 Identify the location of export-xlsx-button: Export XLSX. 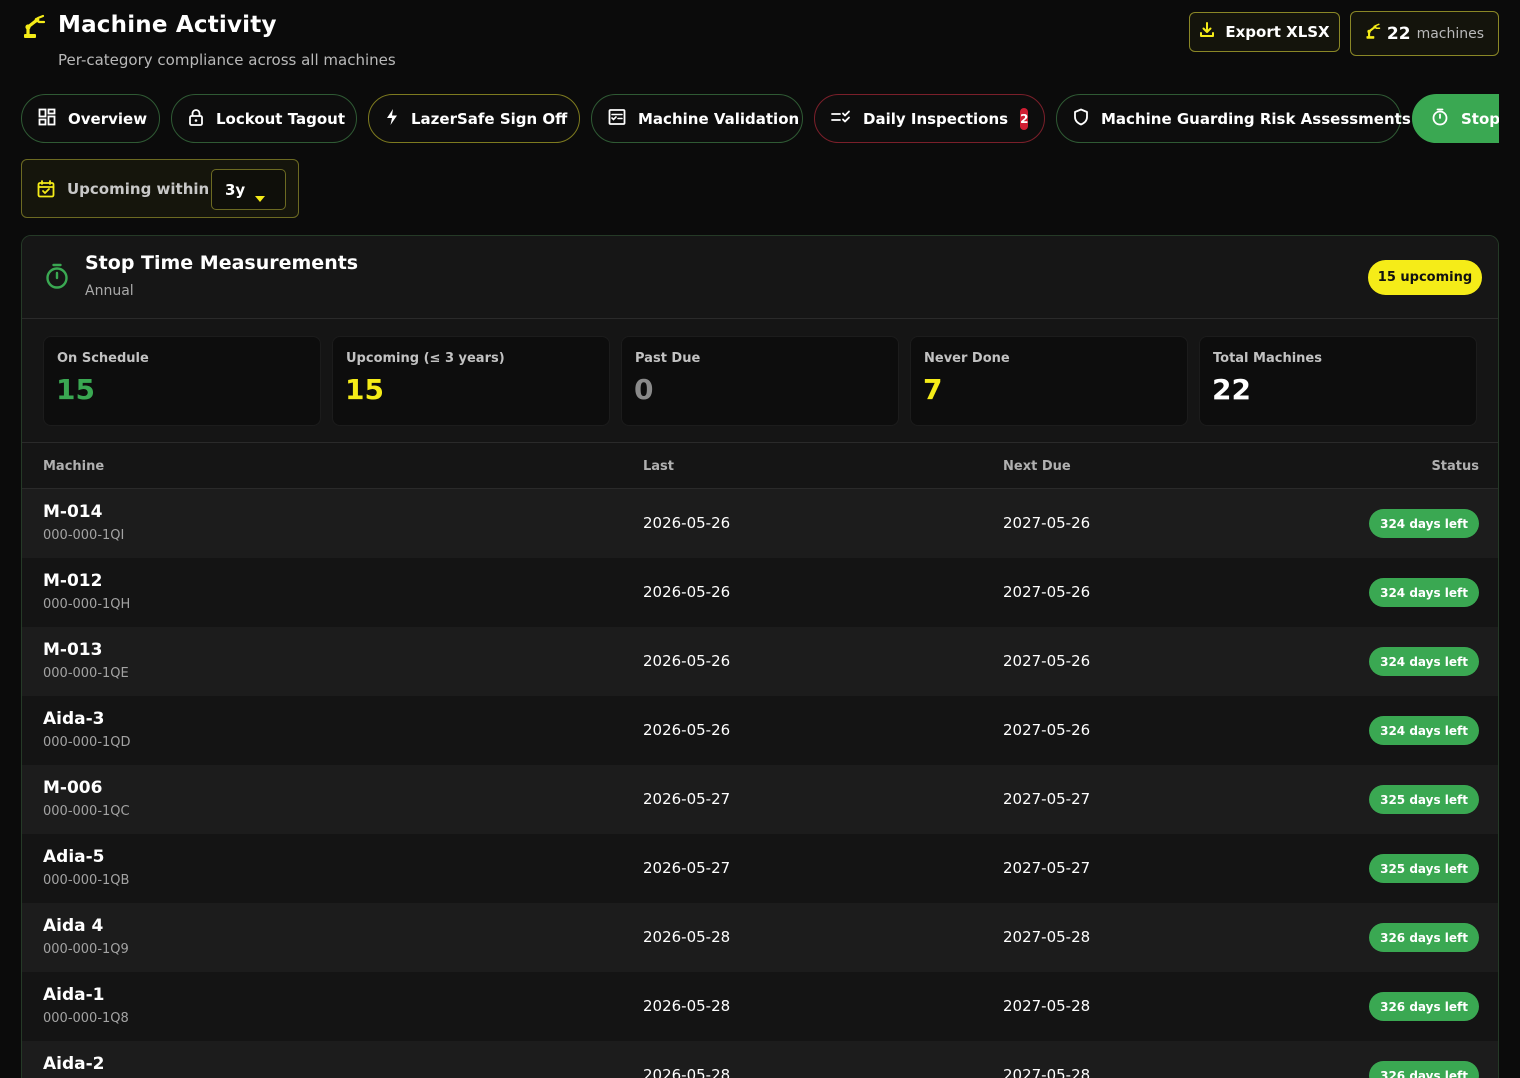
(1264, 32).